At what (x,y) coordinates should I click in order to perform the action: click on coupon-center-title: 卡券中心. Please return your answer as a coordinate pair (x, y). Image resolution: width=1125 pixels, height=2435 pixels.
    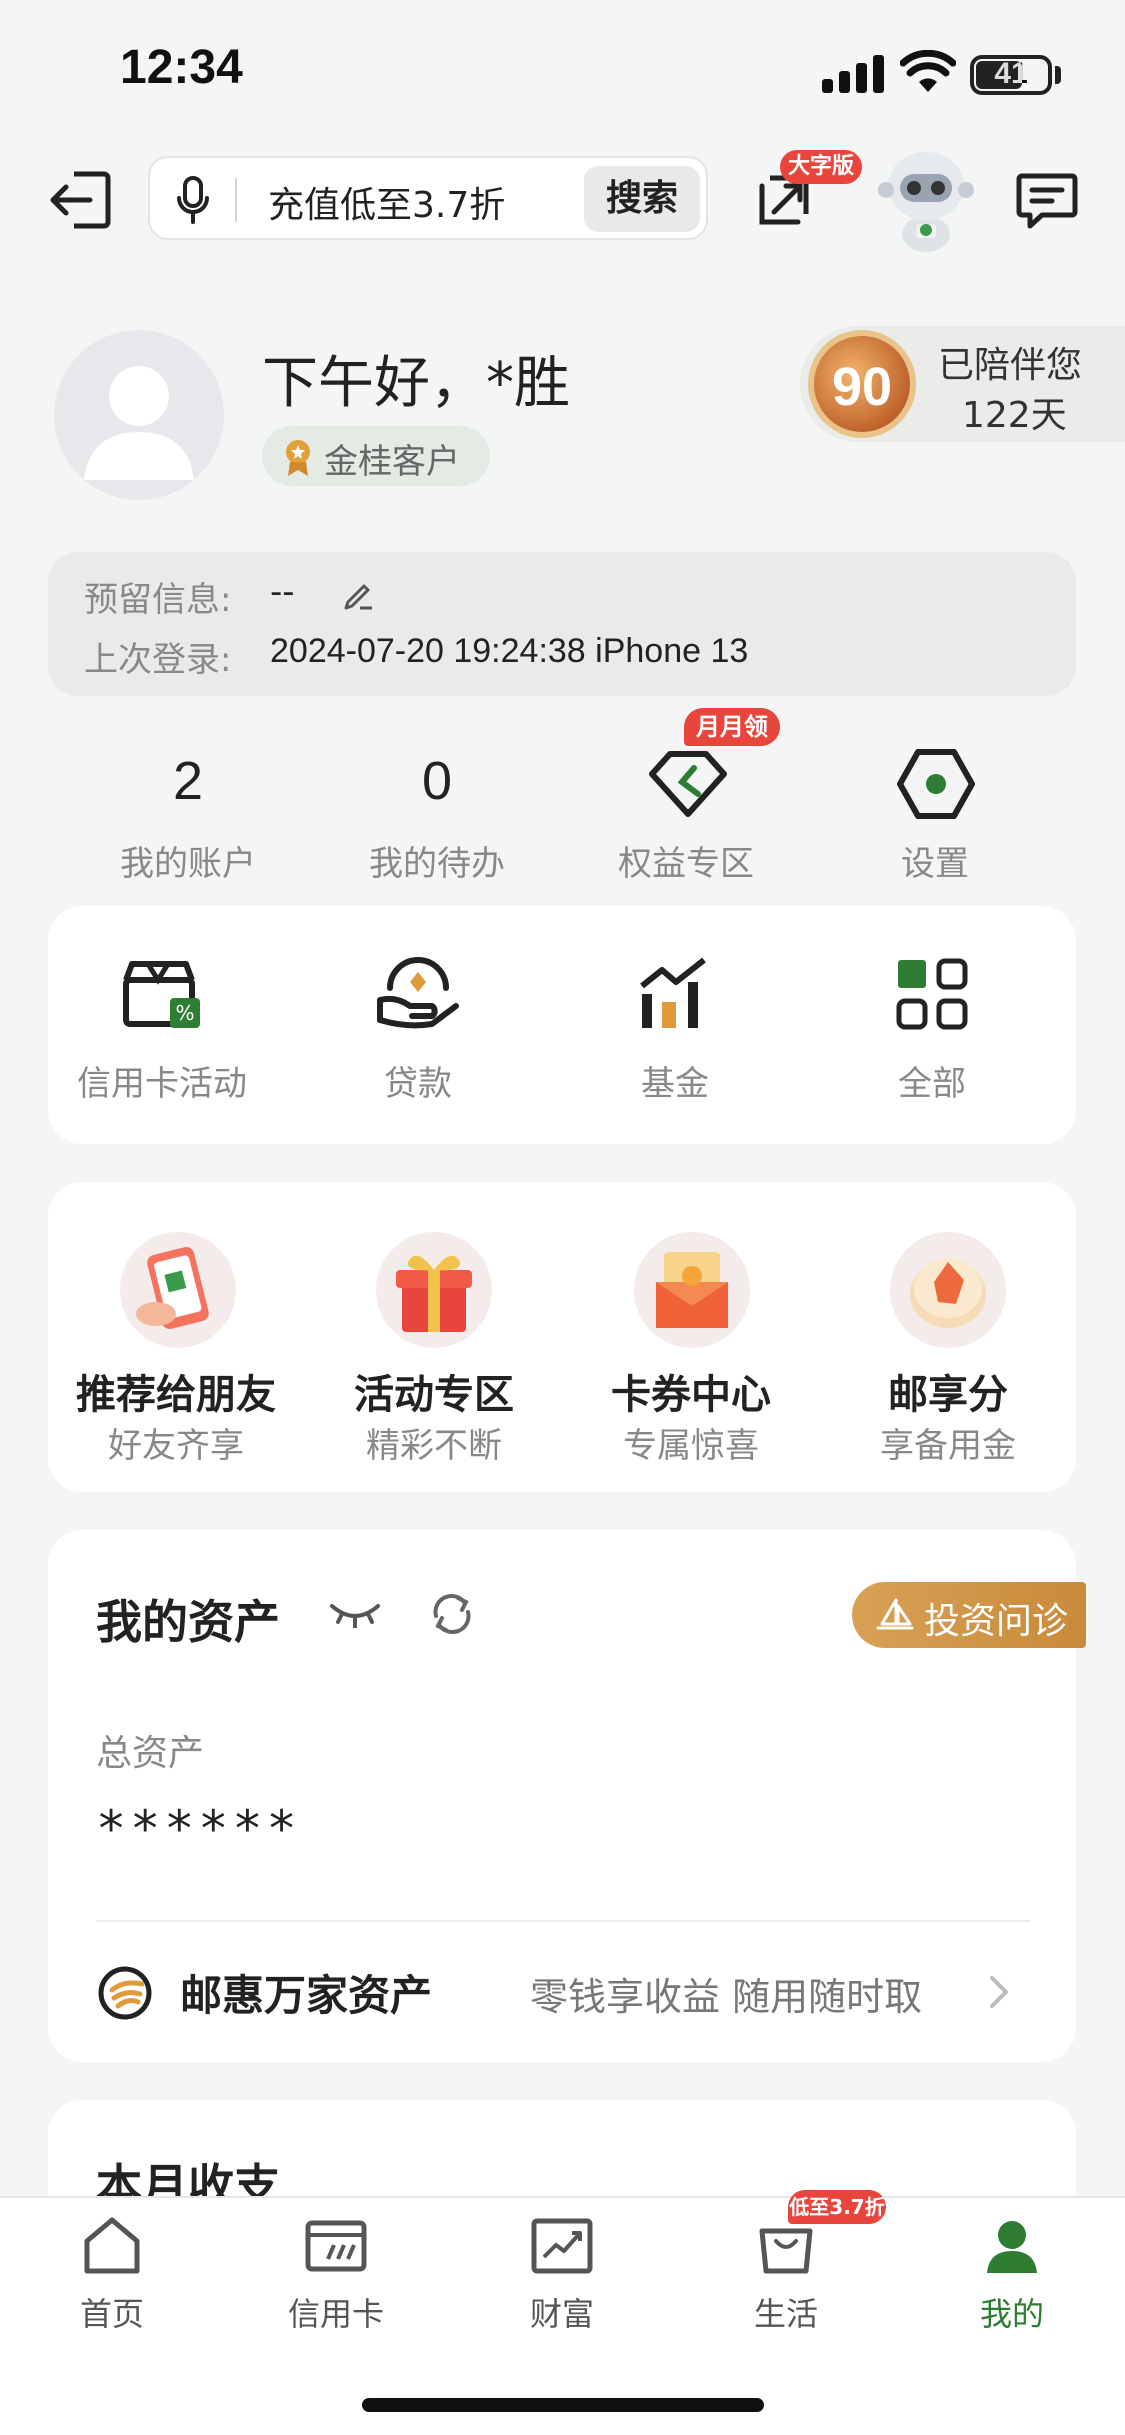
    Looking at the image, I should click on (691, 1391).